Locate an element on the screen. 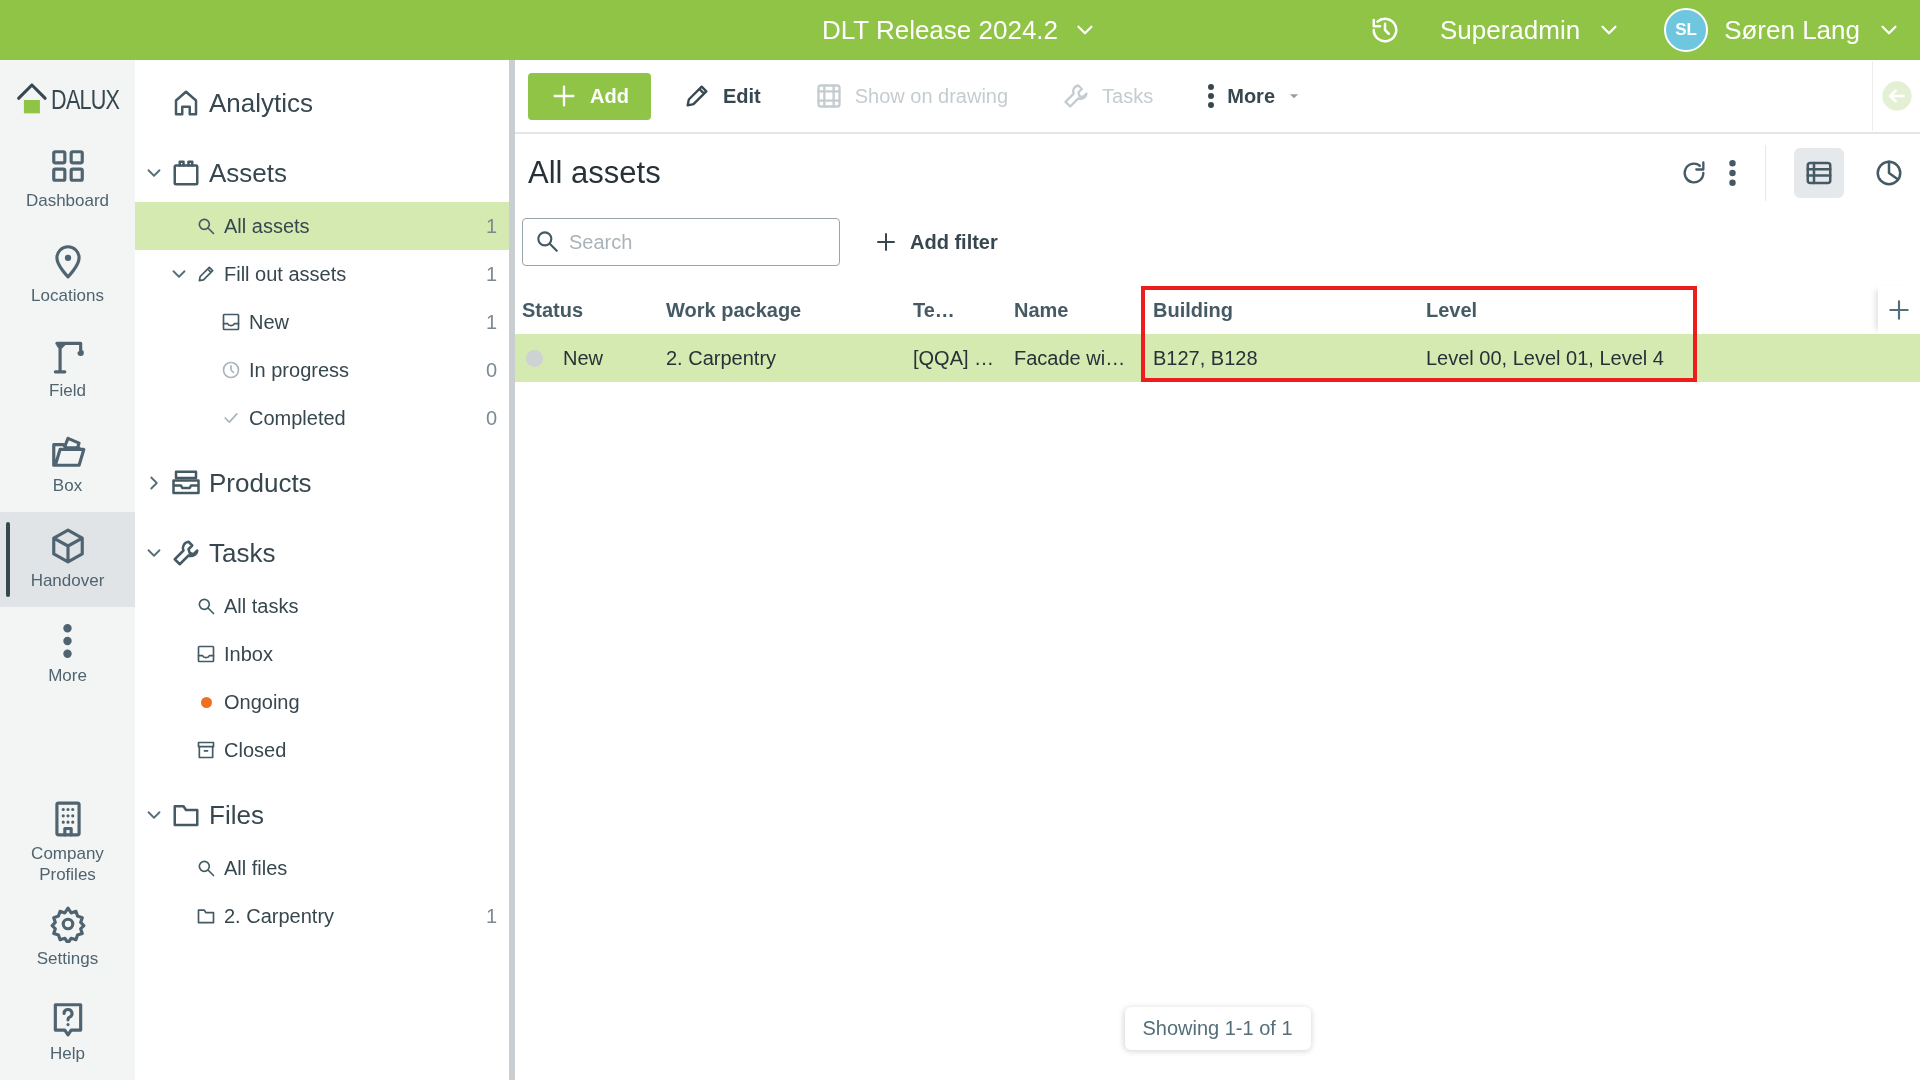  nav-item: In progress 0 is located at coordinates (322, 370).